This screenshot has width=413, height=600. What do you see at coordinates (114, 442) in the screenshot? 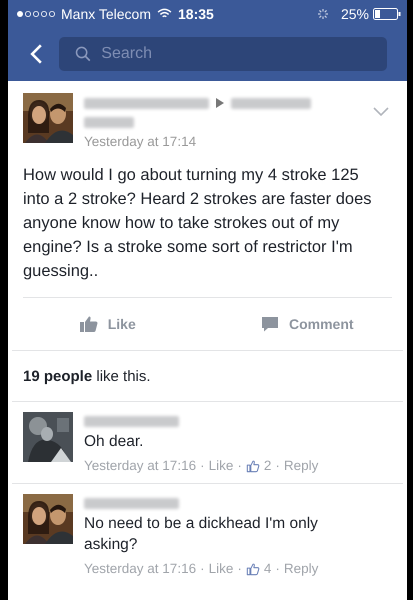
I see `comment-text: Oh dear.` at bounding box center [114, 442].